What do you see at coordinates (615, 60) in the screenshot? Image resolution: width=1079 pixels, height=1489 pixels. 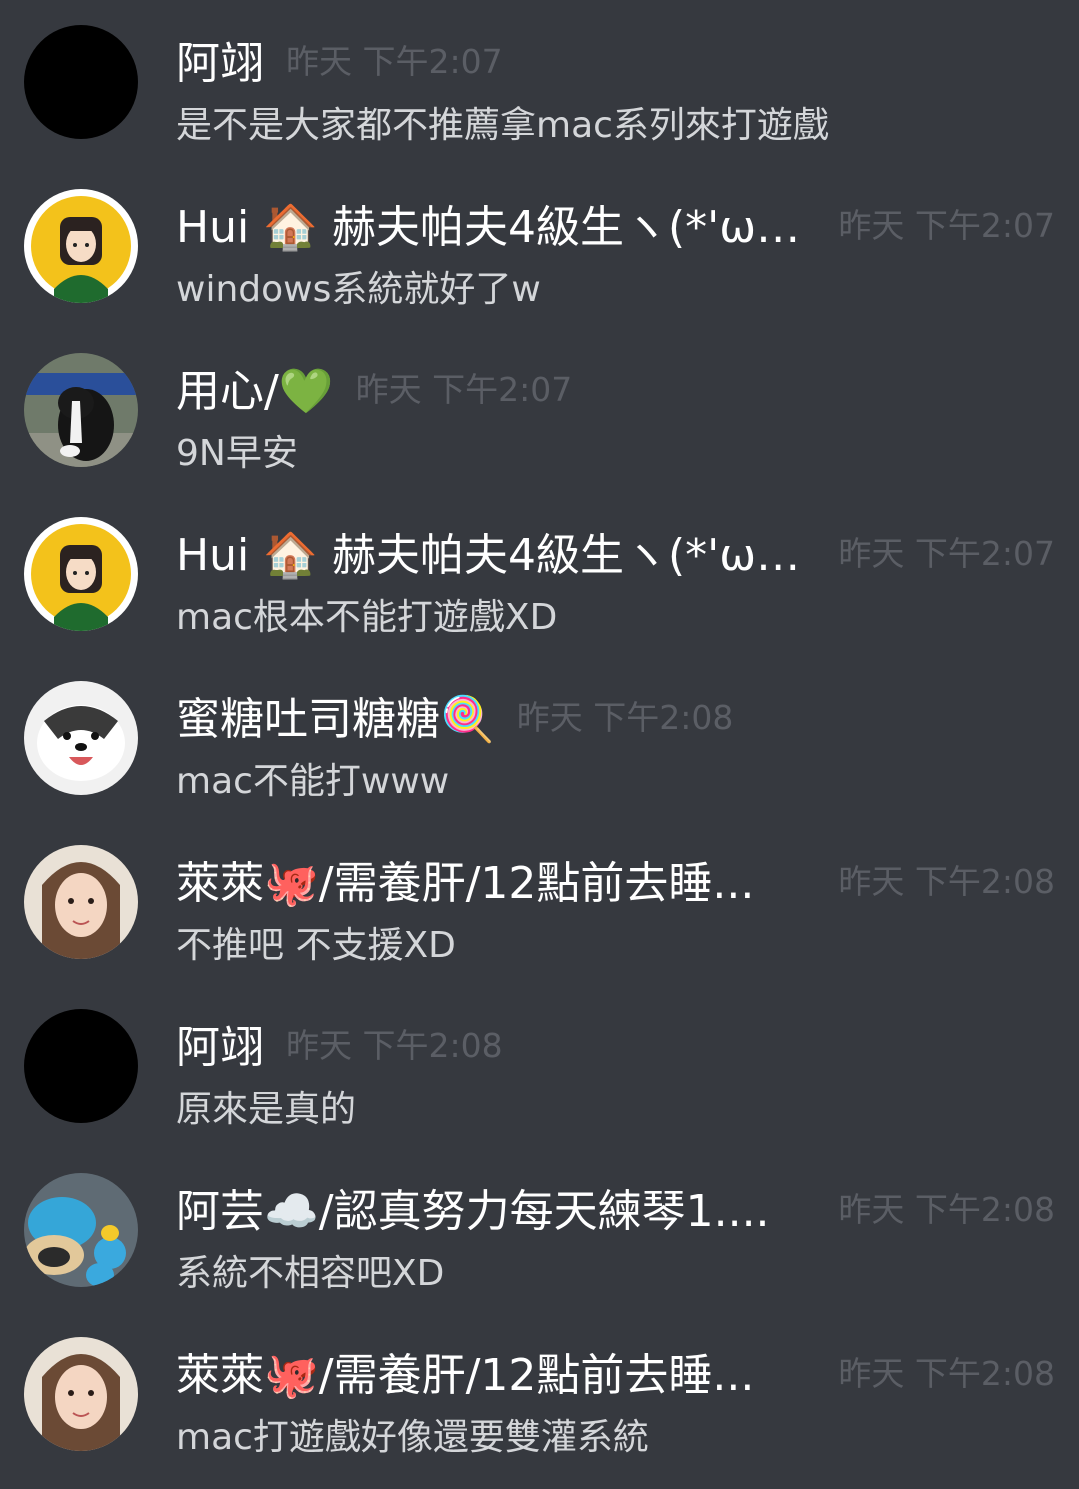 I see `message-header: 阿翊 昨天 下午2:07` at bounding box center [615, 60].